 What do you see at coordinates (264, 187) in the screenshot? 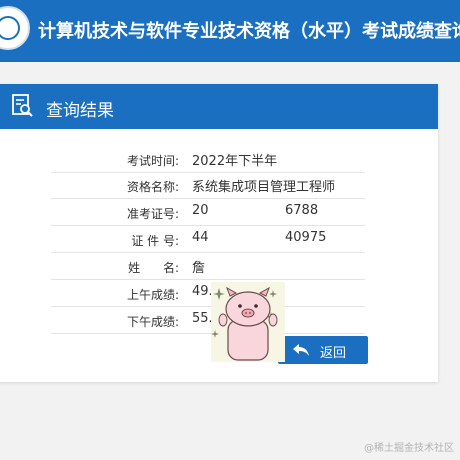
I see `row-value: 系统集成项目管理工程师` at bounding box center [264, 187].